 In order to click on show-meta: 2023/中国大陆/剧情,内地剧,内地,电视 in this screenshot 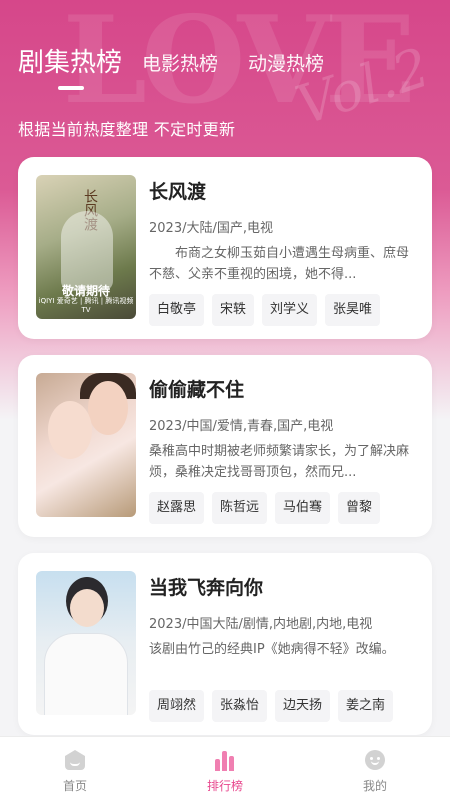, I will do `click(261, 624)`.